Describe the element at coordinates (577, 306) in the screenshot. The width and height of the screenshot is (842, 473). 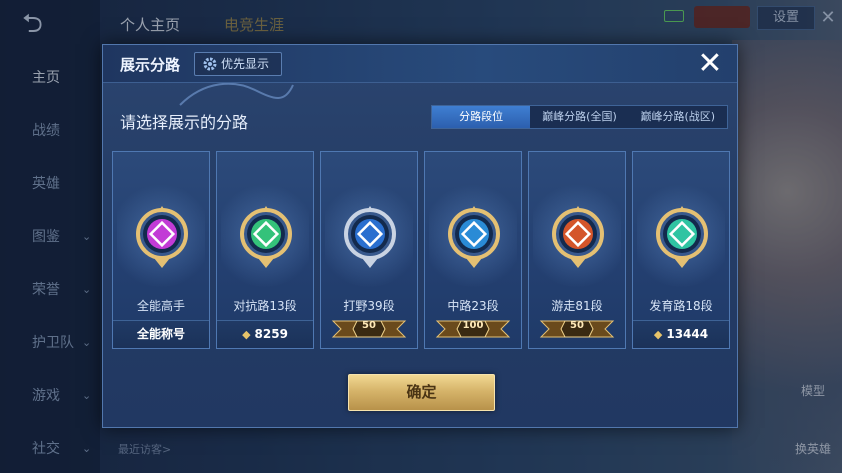
I see `lane-rank-label: 游走81段` at that location.